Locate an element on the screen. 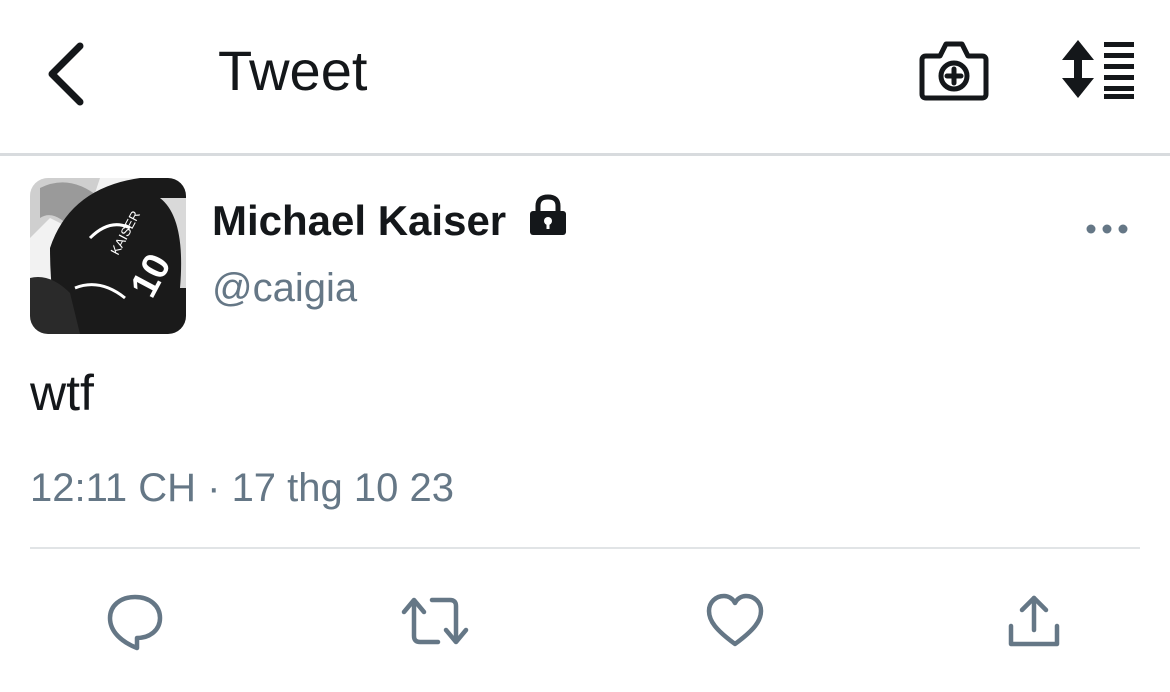  share-button is located at coordinates (1034, 621).